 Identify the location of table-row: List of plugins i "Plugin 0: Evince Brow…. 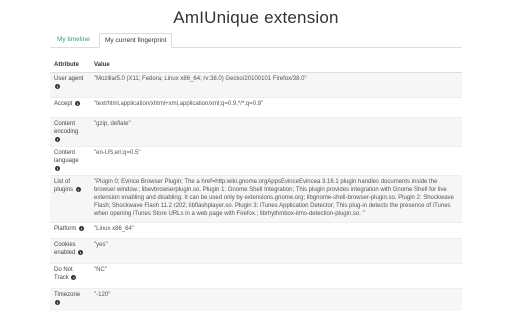
(256, 199).